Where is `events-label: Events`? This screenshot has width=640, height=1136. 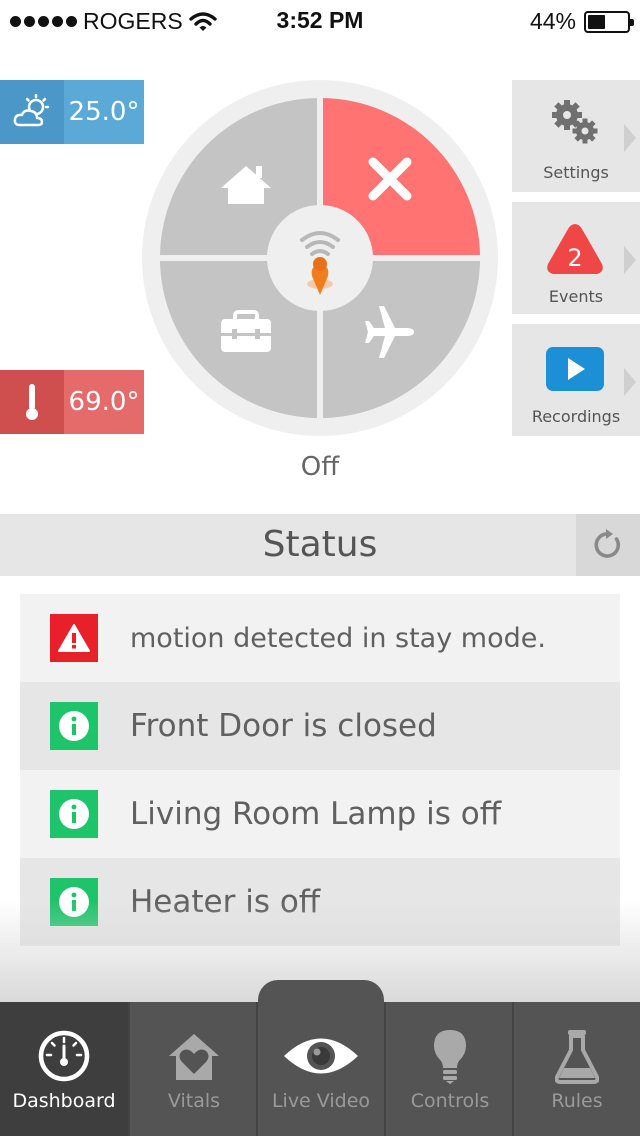 events-label: Events is located at coordinates (576, 296).